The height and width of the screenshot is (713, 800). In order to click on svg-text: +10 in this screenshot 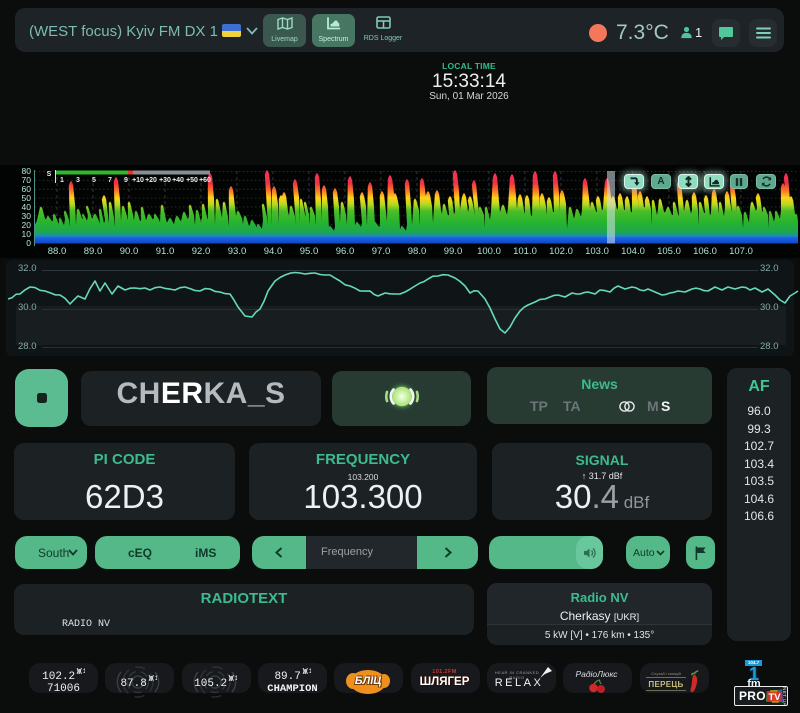, I will do `click(138, 180)`.